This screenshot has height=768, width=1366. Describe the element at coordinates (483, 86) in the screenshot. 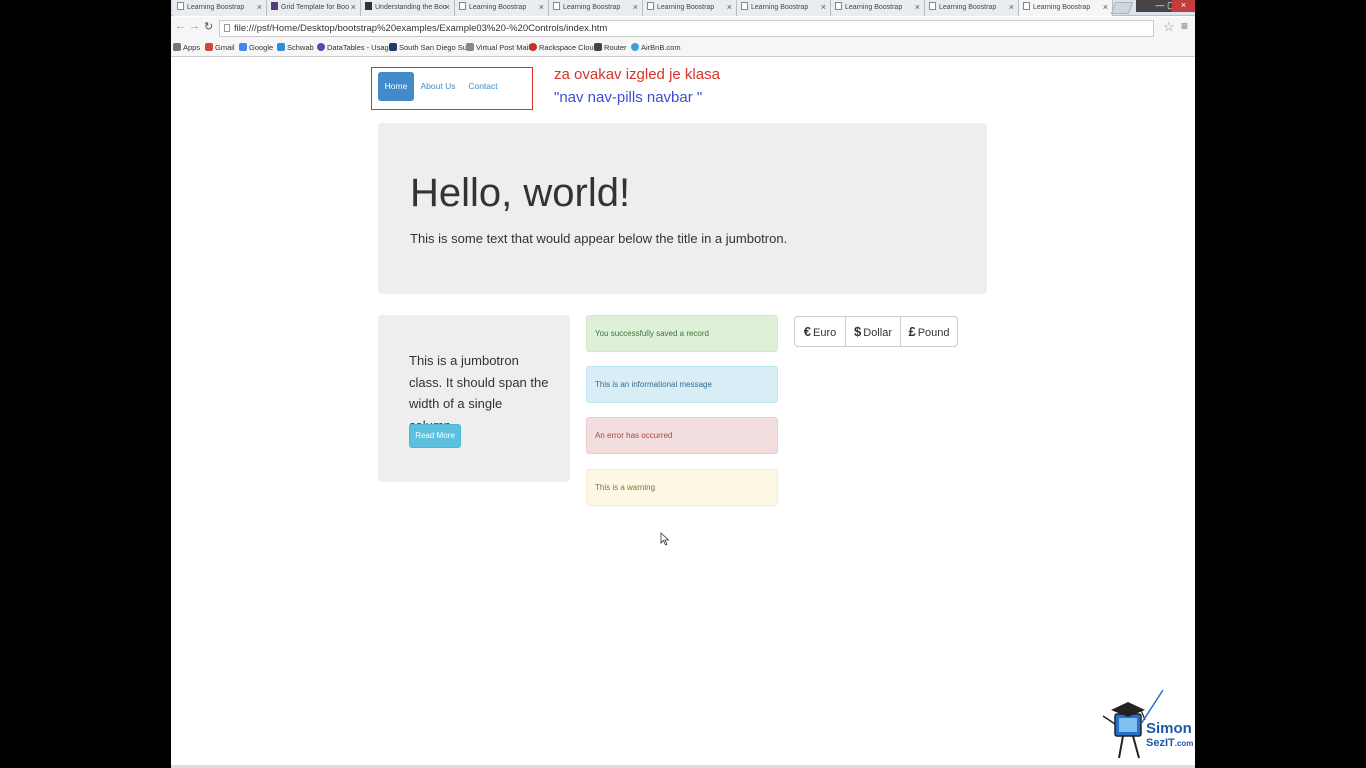

I see `nav-pill-contact: Contact` at that location.